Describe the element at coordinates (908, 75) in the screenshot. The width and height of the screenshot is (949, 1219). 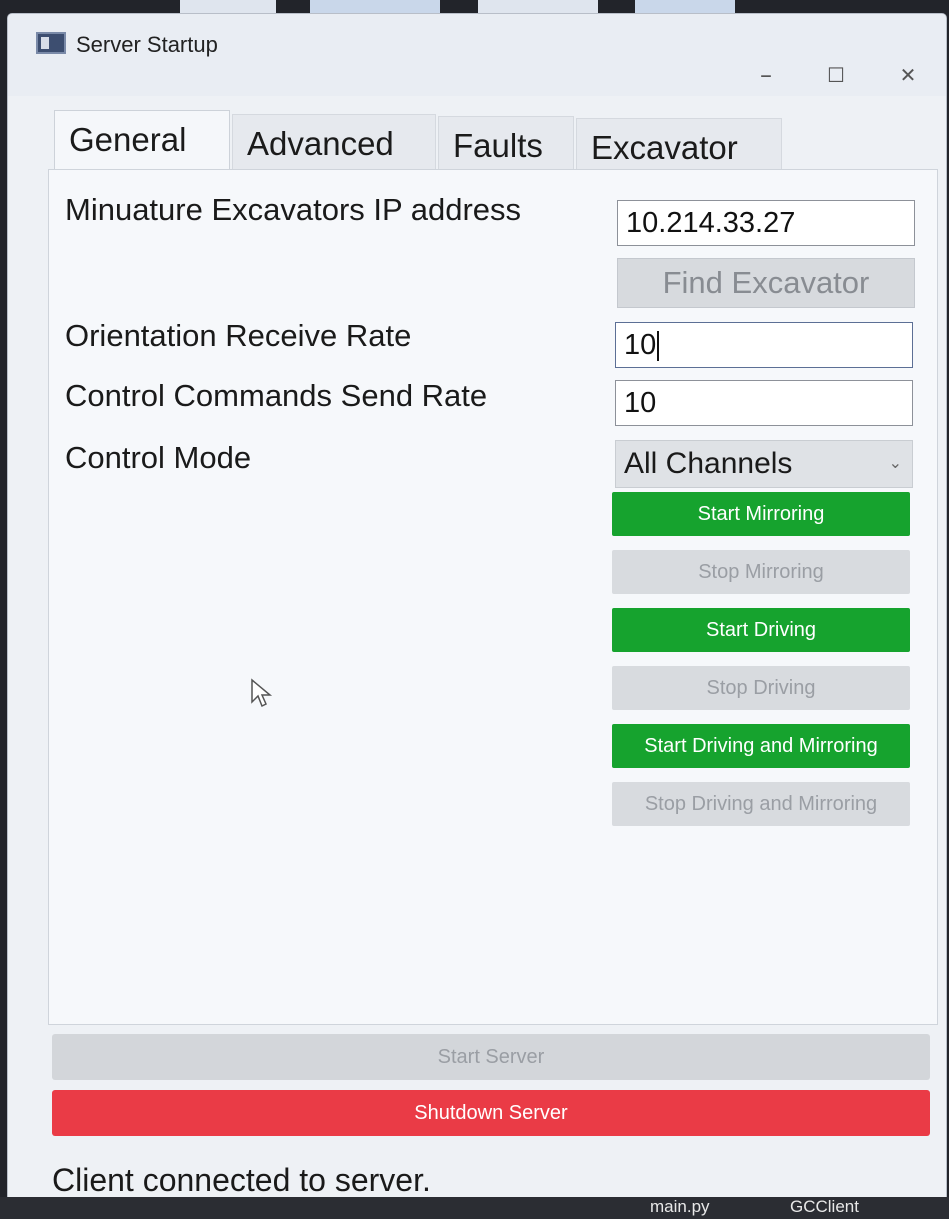
I see `close-button: ✕` at that location.